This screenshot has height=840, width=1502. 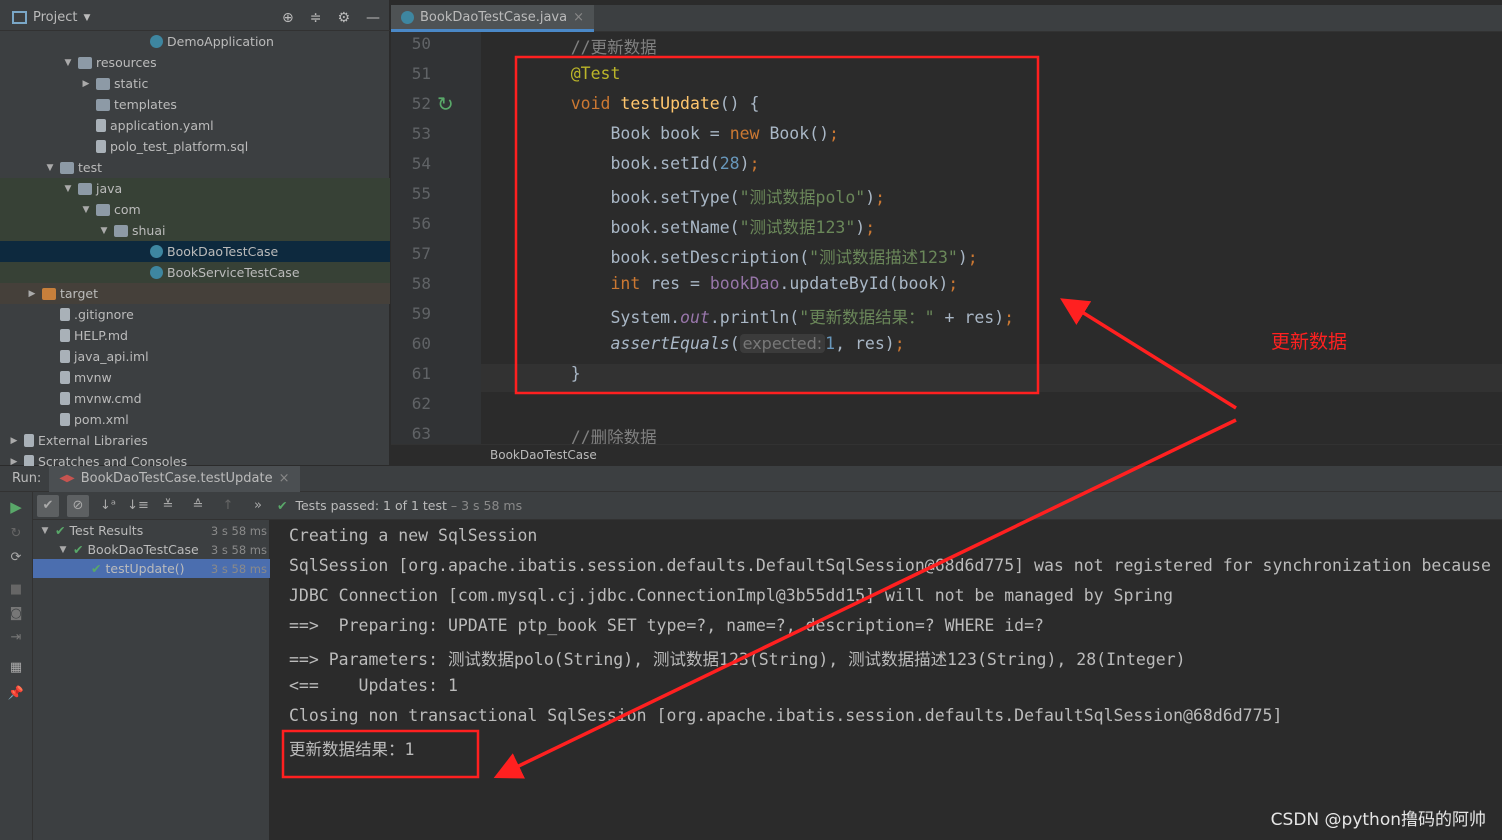 What do you see at coordinates (195, 125) in the screenshot?
I see `tree-item: application.yaml` at bounding box center [195, 125].